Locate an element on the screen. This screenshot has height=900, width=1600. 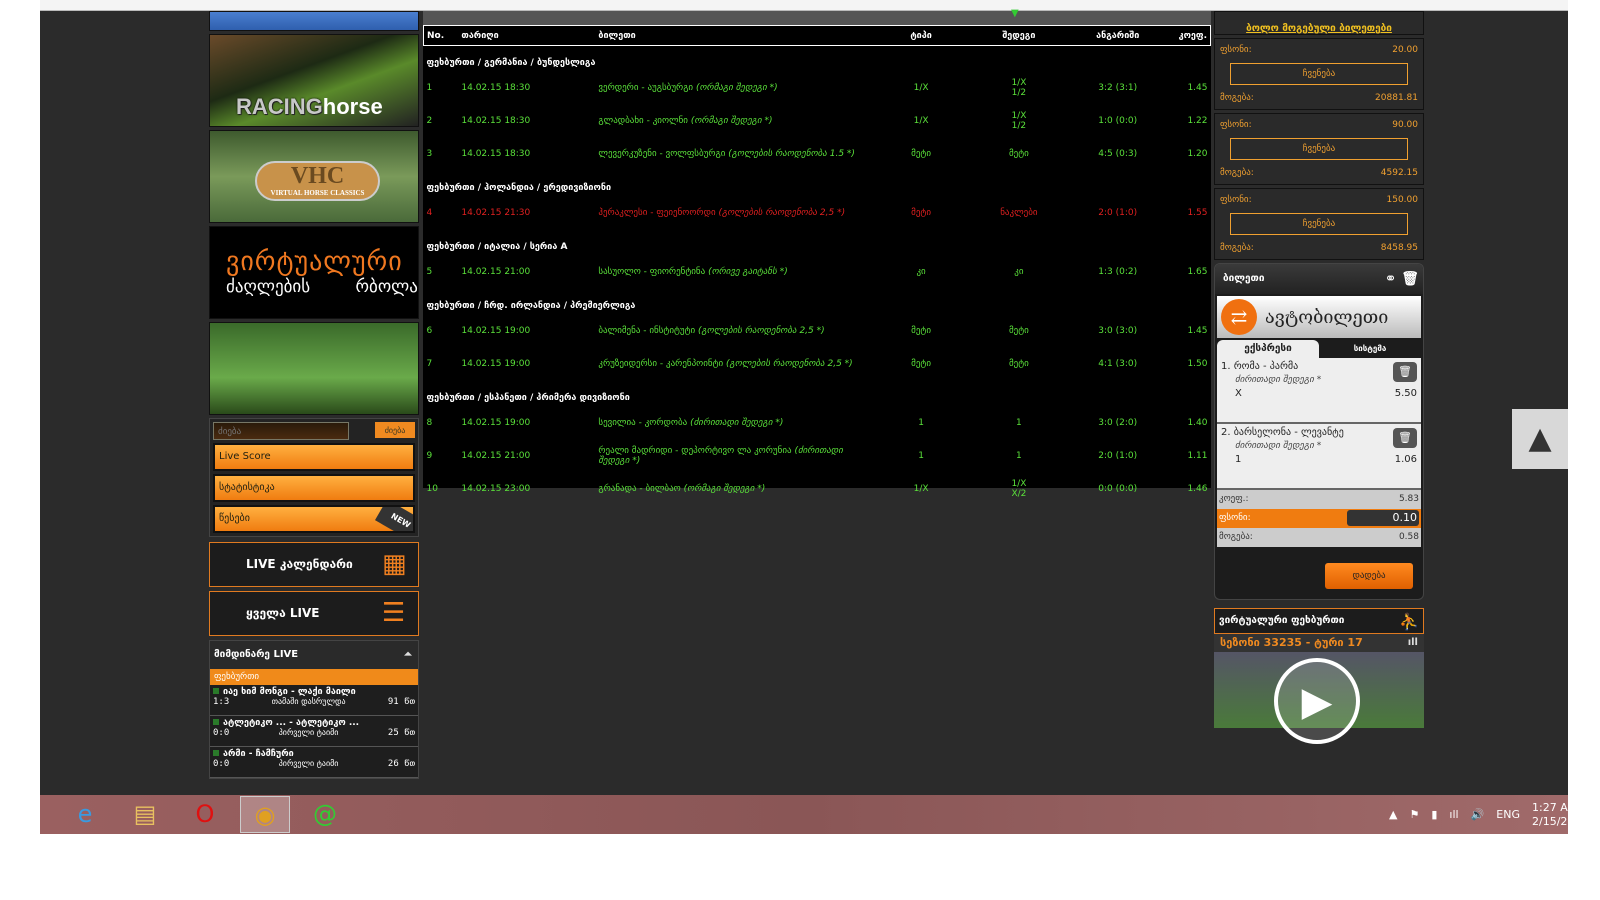
clock: 1:27 AM2/15/2015 is located at coordinates (1550, 815).